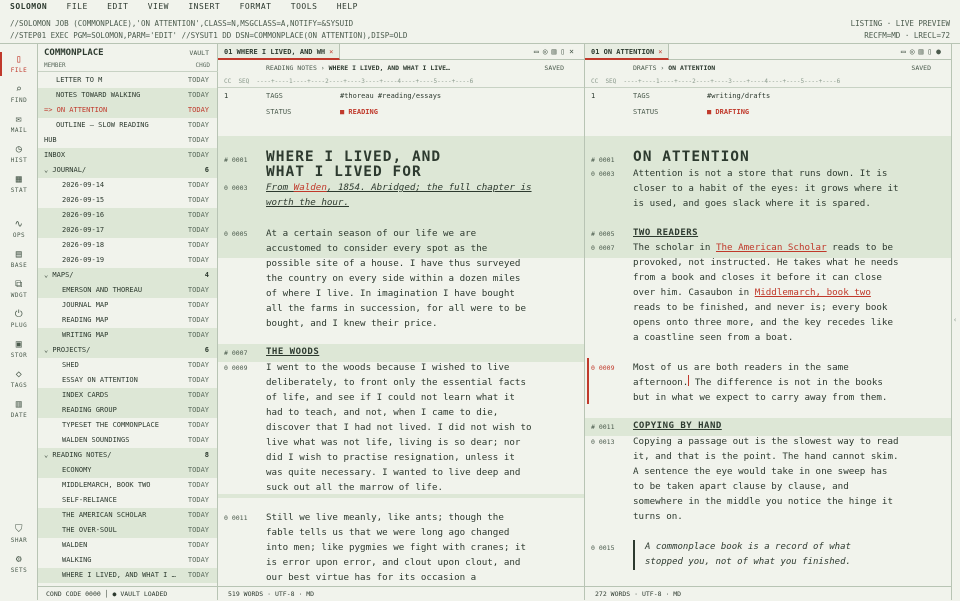  I want to click on rail-tags: ◇ TAGS, so click(19, 379).